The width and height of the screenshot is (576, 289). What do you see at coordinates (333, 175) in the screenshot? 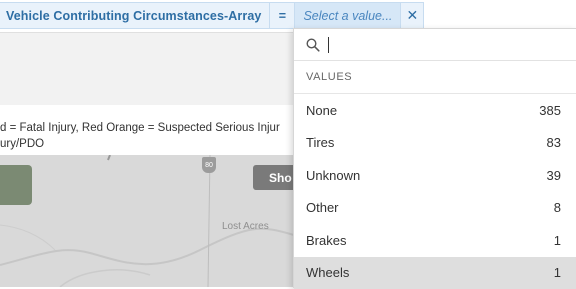
I see `option-label: Unknown` at bounding box center [333, 175].